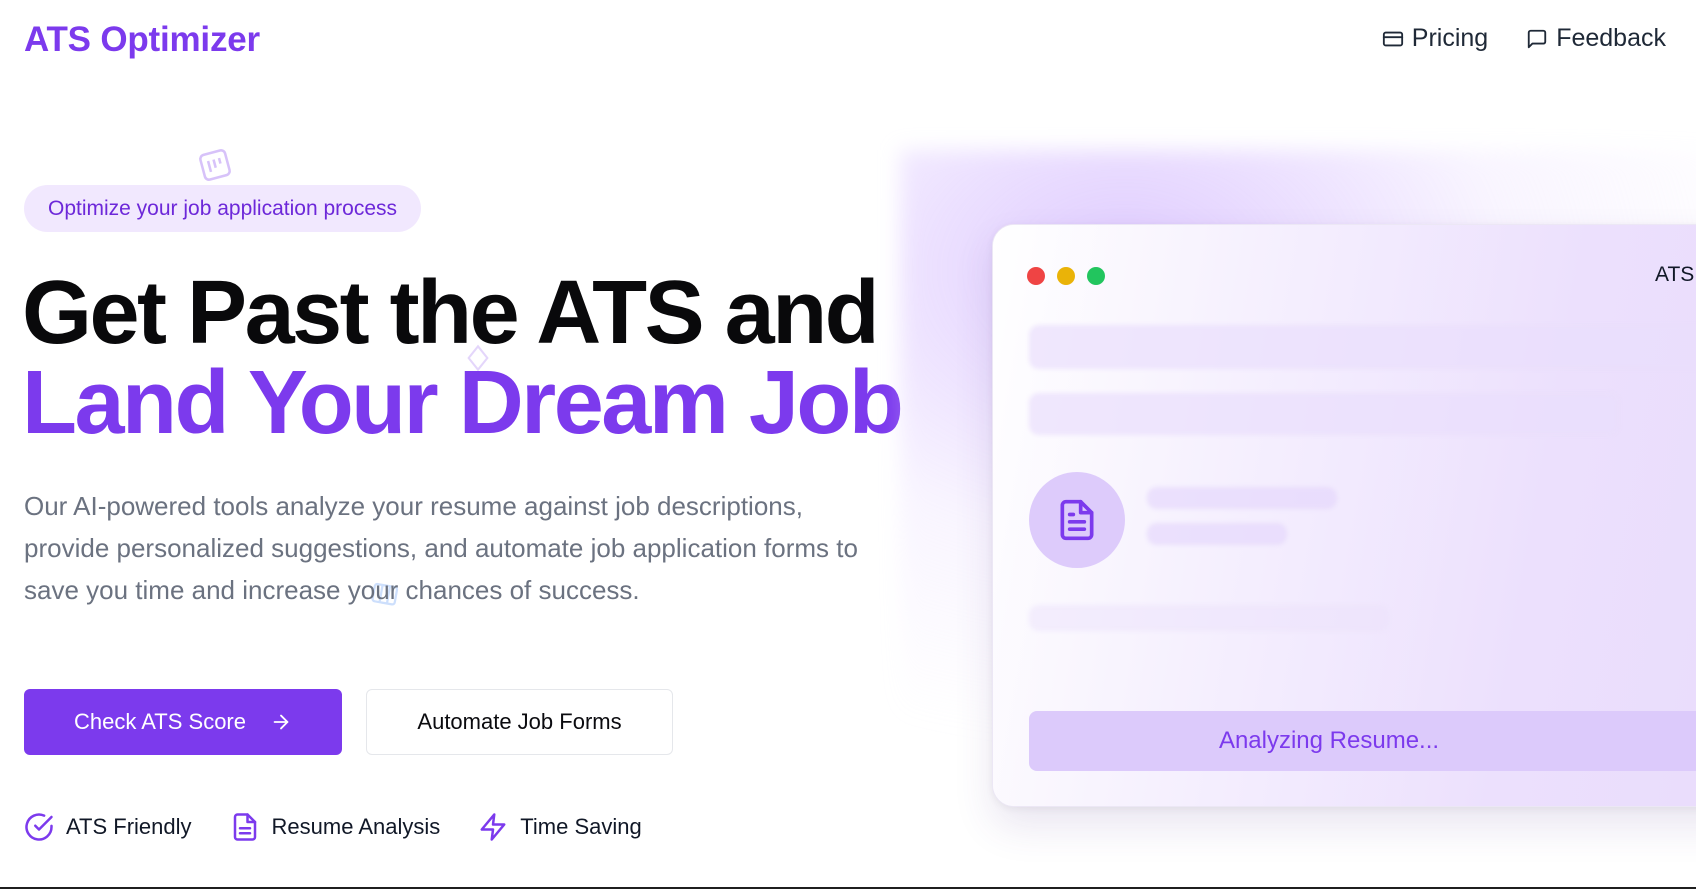  What do you see at coordinates (223, 208) in the screenshot?
I see `hero-badge: Optimize your job application process` at bounding box center [223, 208].